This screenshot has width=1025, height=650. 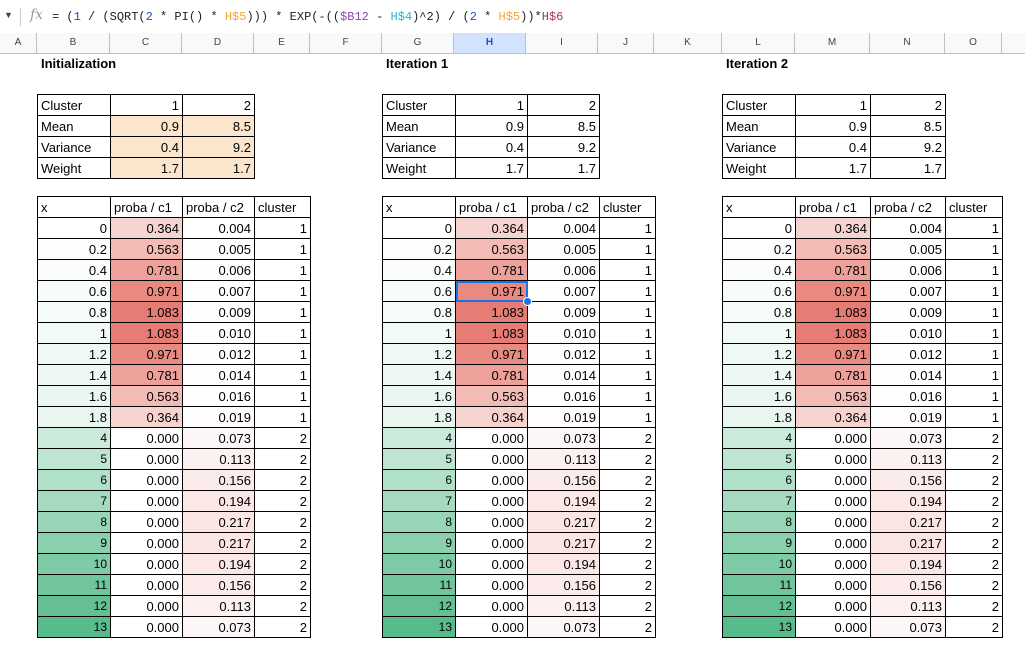 I want to click on proba-c2-cell: 0.016, so click(x=908, y=396).